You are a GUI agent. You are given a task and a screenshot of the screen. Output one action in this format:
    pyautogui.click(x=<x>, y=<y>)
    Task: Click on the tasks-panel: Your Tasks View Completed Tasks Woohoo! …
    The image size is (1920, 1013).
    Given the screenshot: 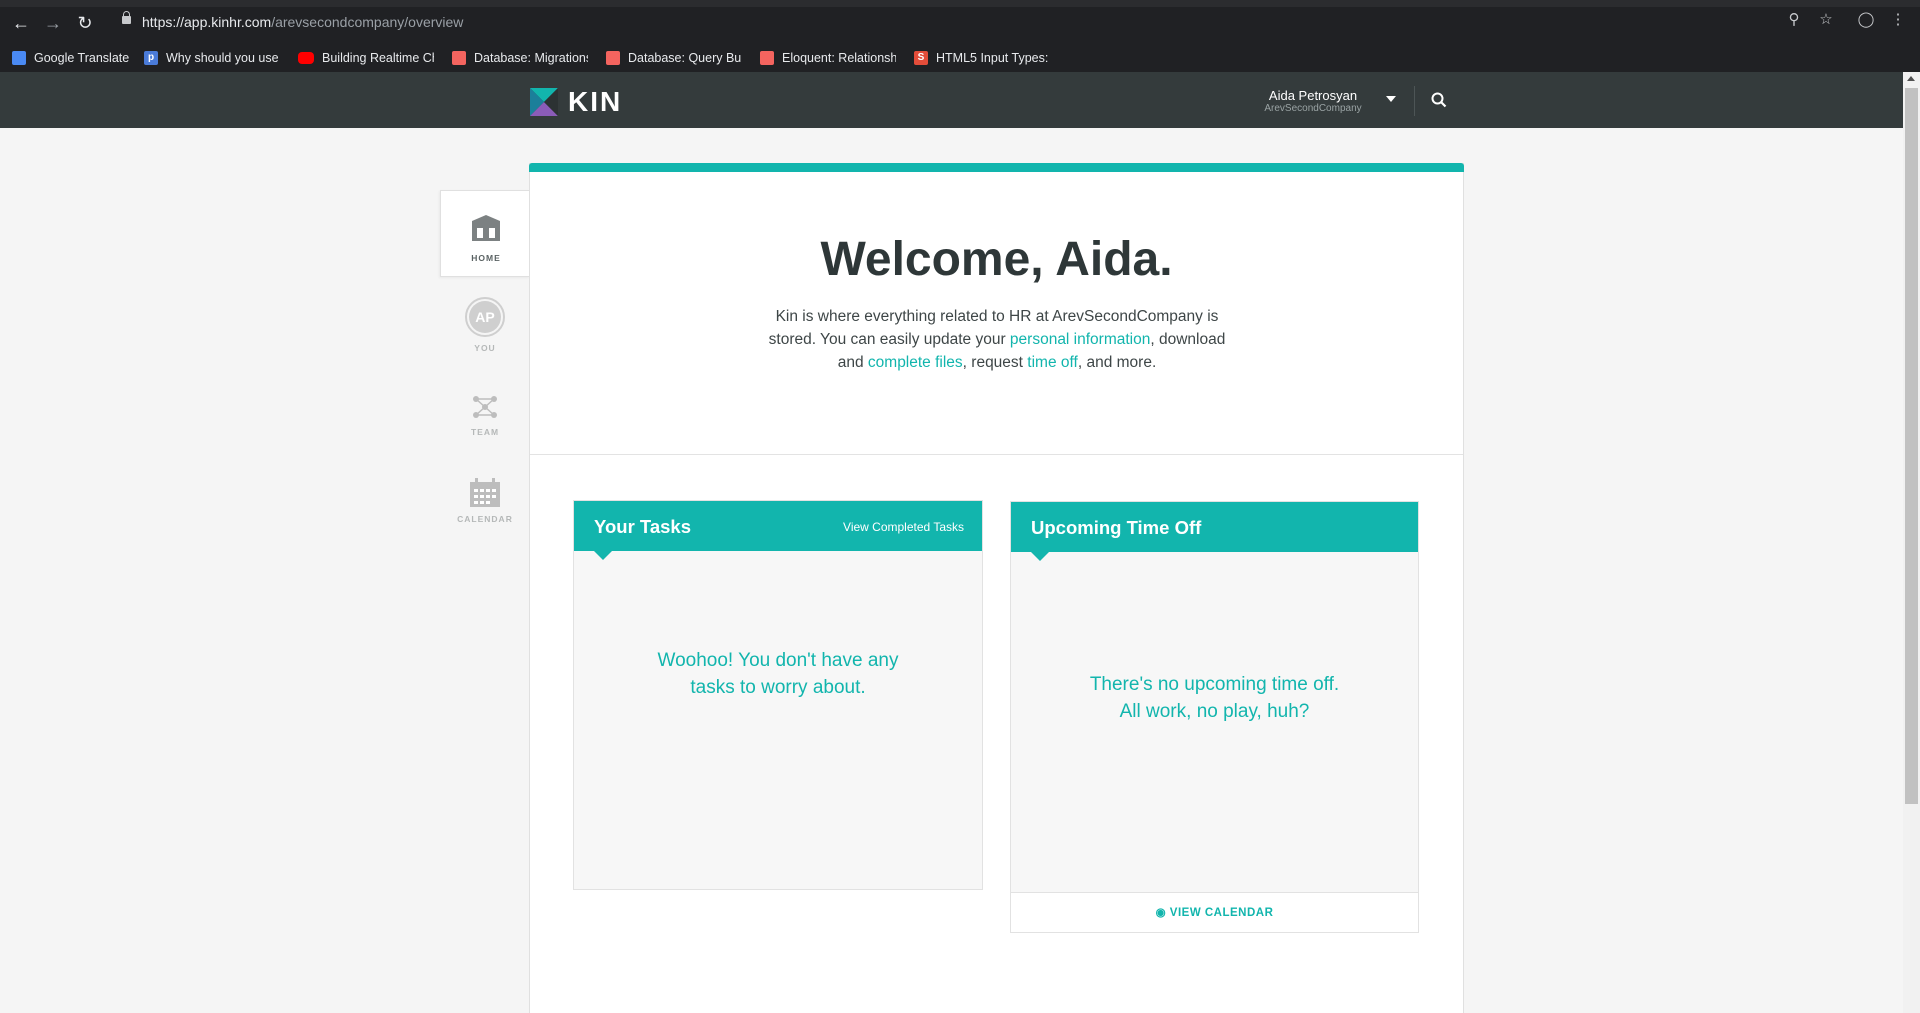 What is the action you would take?
    pyautogui.click(x=778, y=695)
    